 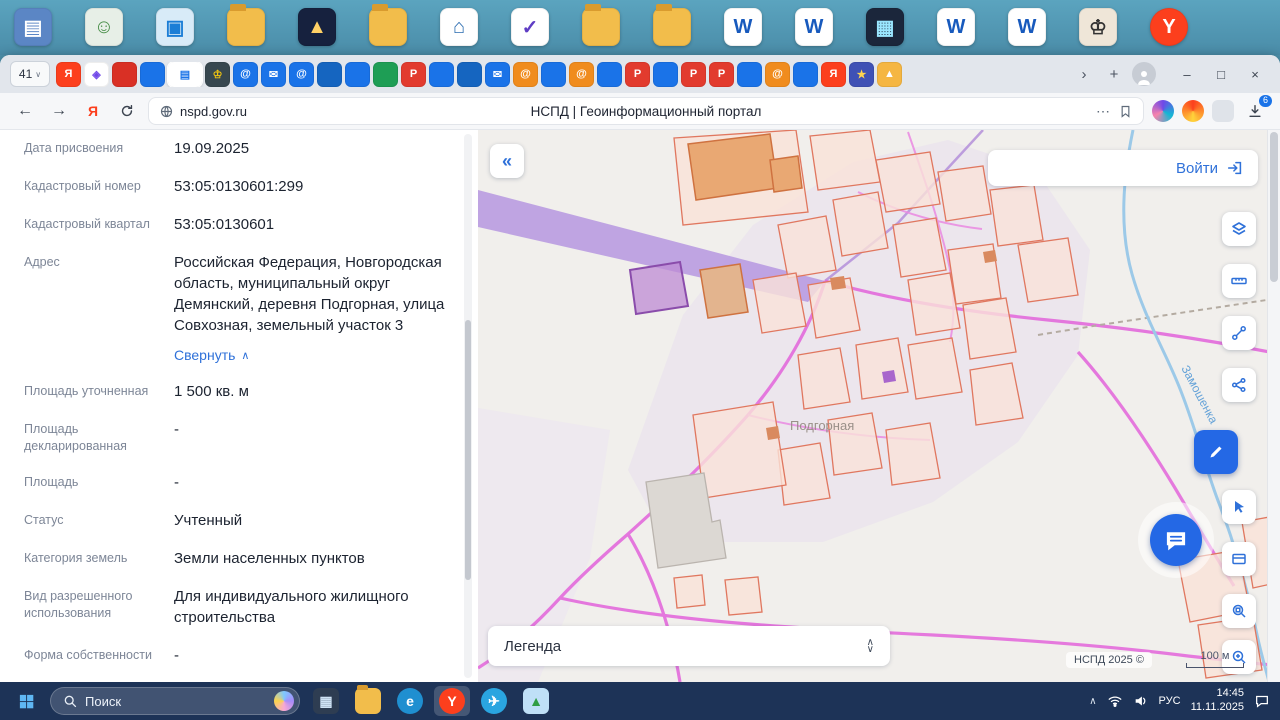 What do you see at coordinates (1239, 333) in the screenshot?
I see `route-button` at bounding box center [1239, 333].